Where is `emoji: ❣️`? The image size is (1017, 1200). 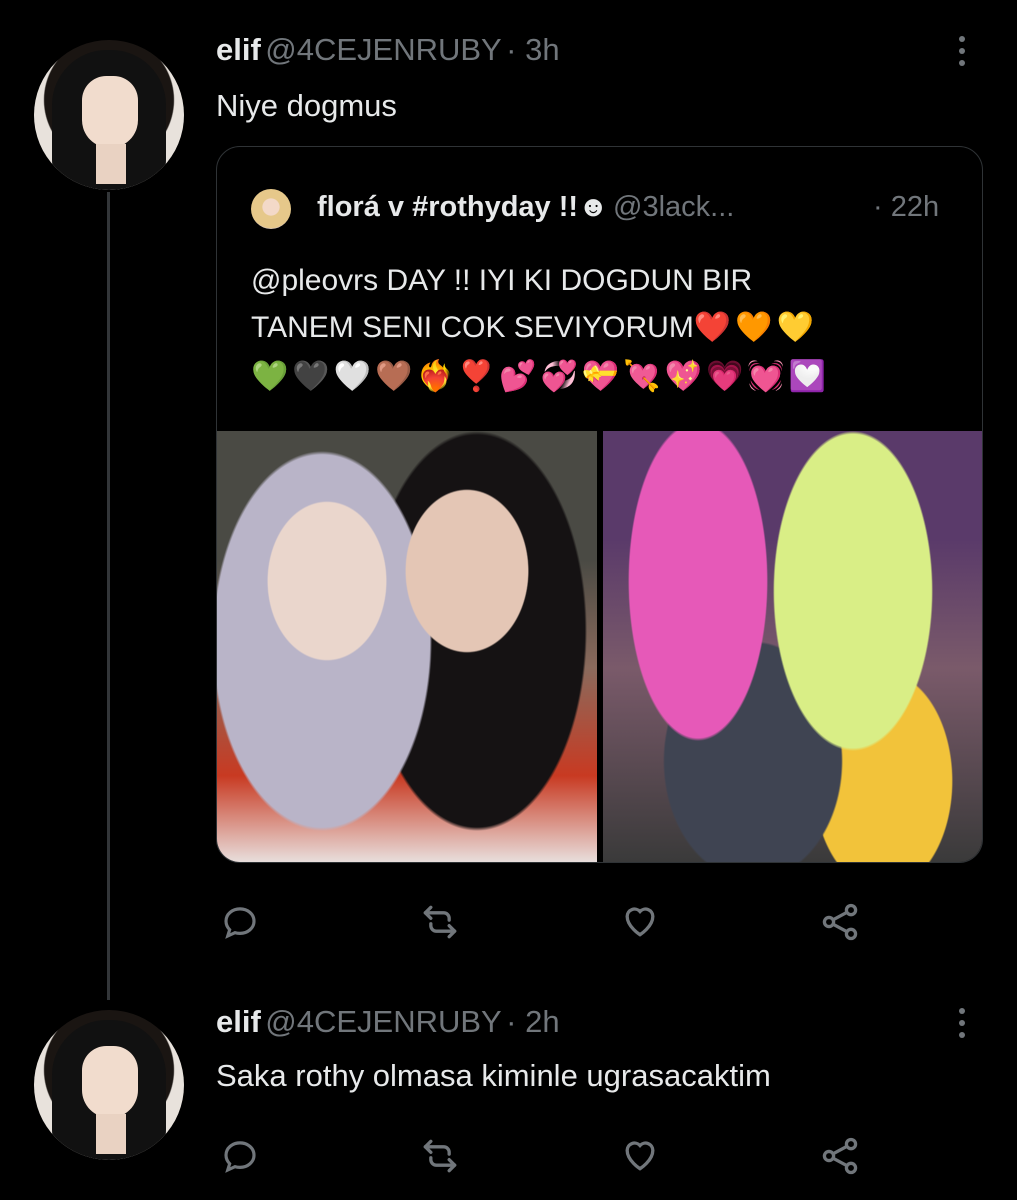 emoji: ❣️ is located at coordinates (476, 376).